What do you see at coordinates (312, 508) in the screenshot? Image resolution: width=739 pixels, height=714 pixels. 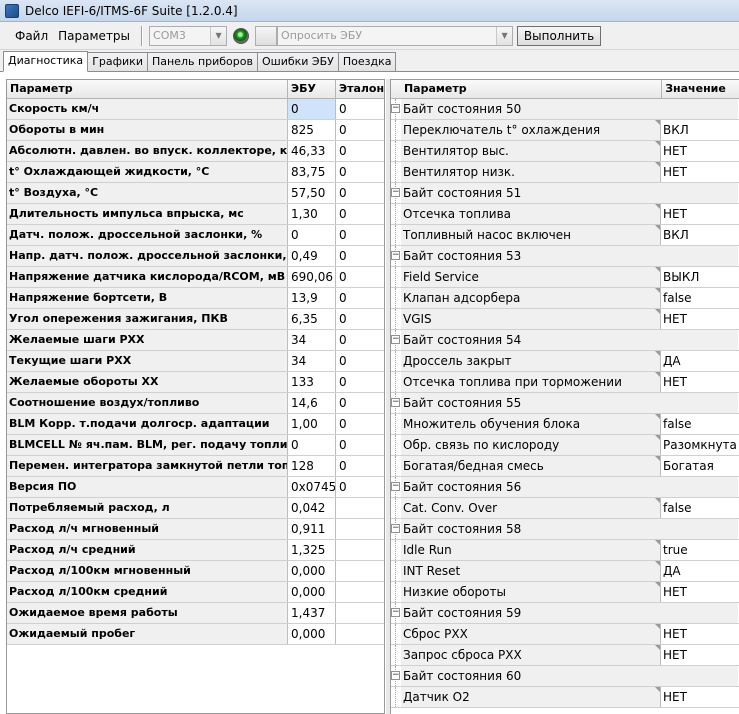 I see `ecu-value: 0,042` at bounding box center [312, 508].